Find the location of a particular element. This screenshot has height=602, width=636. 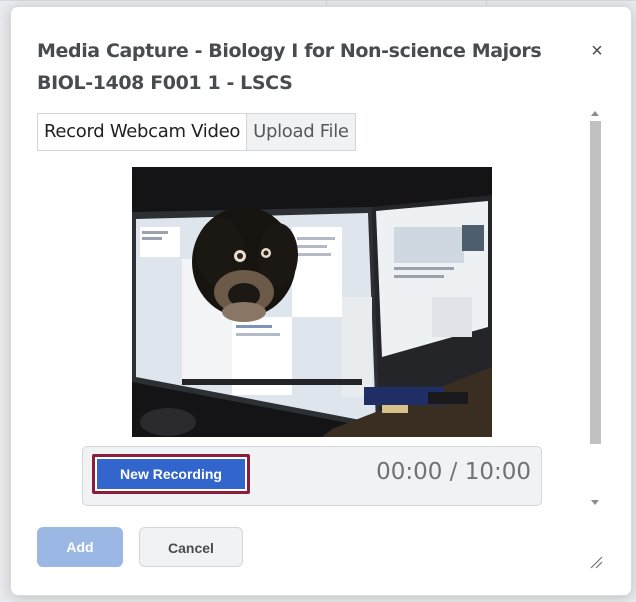

tab-list: Record Webcam Video Upload File is located at coordinates (196, 132).